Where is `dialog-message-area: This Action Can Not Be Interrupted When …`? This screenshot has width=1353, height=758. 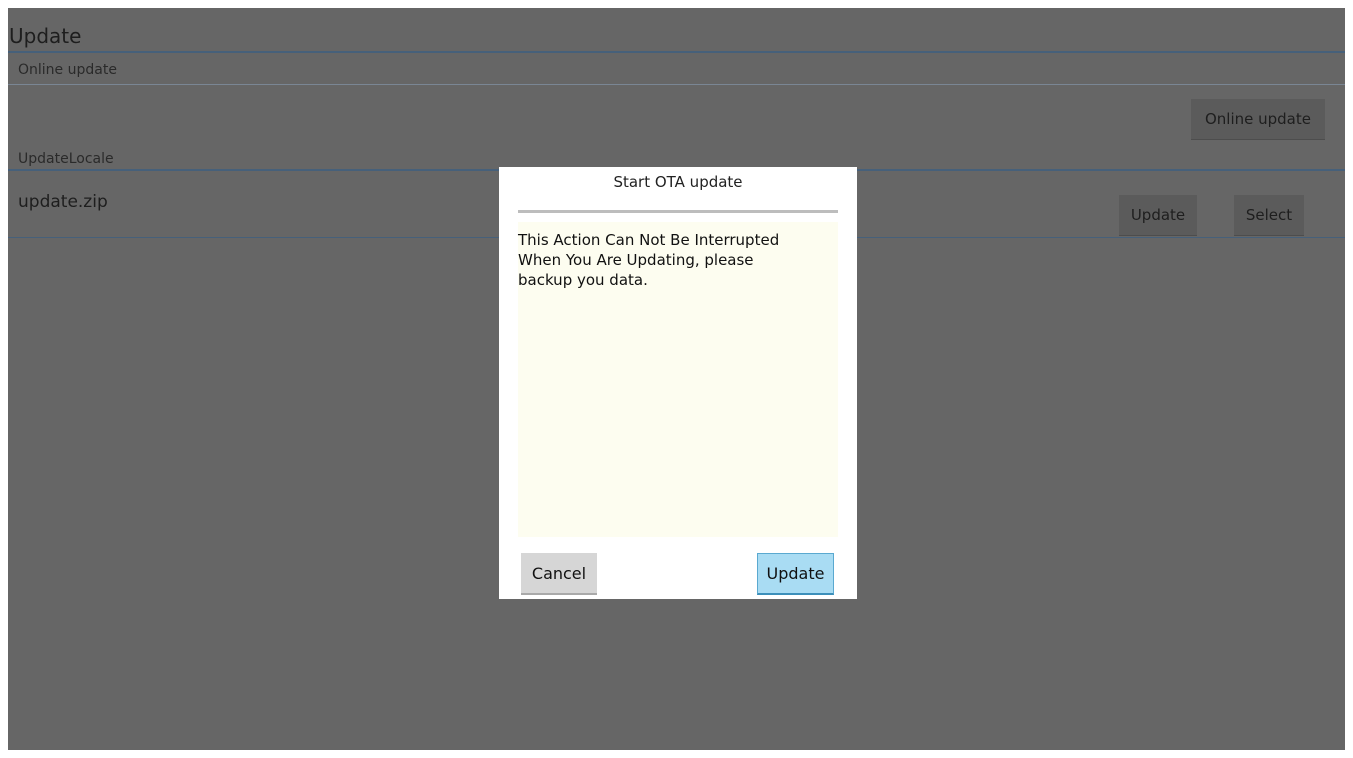
dialog-message-area: This Action Can Not Be Interrupted When … is located at coordinates (678, 379).